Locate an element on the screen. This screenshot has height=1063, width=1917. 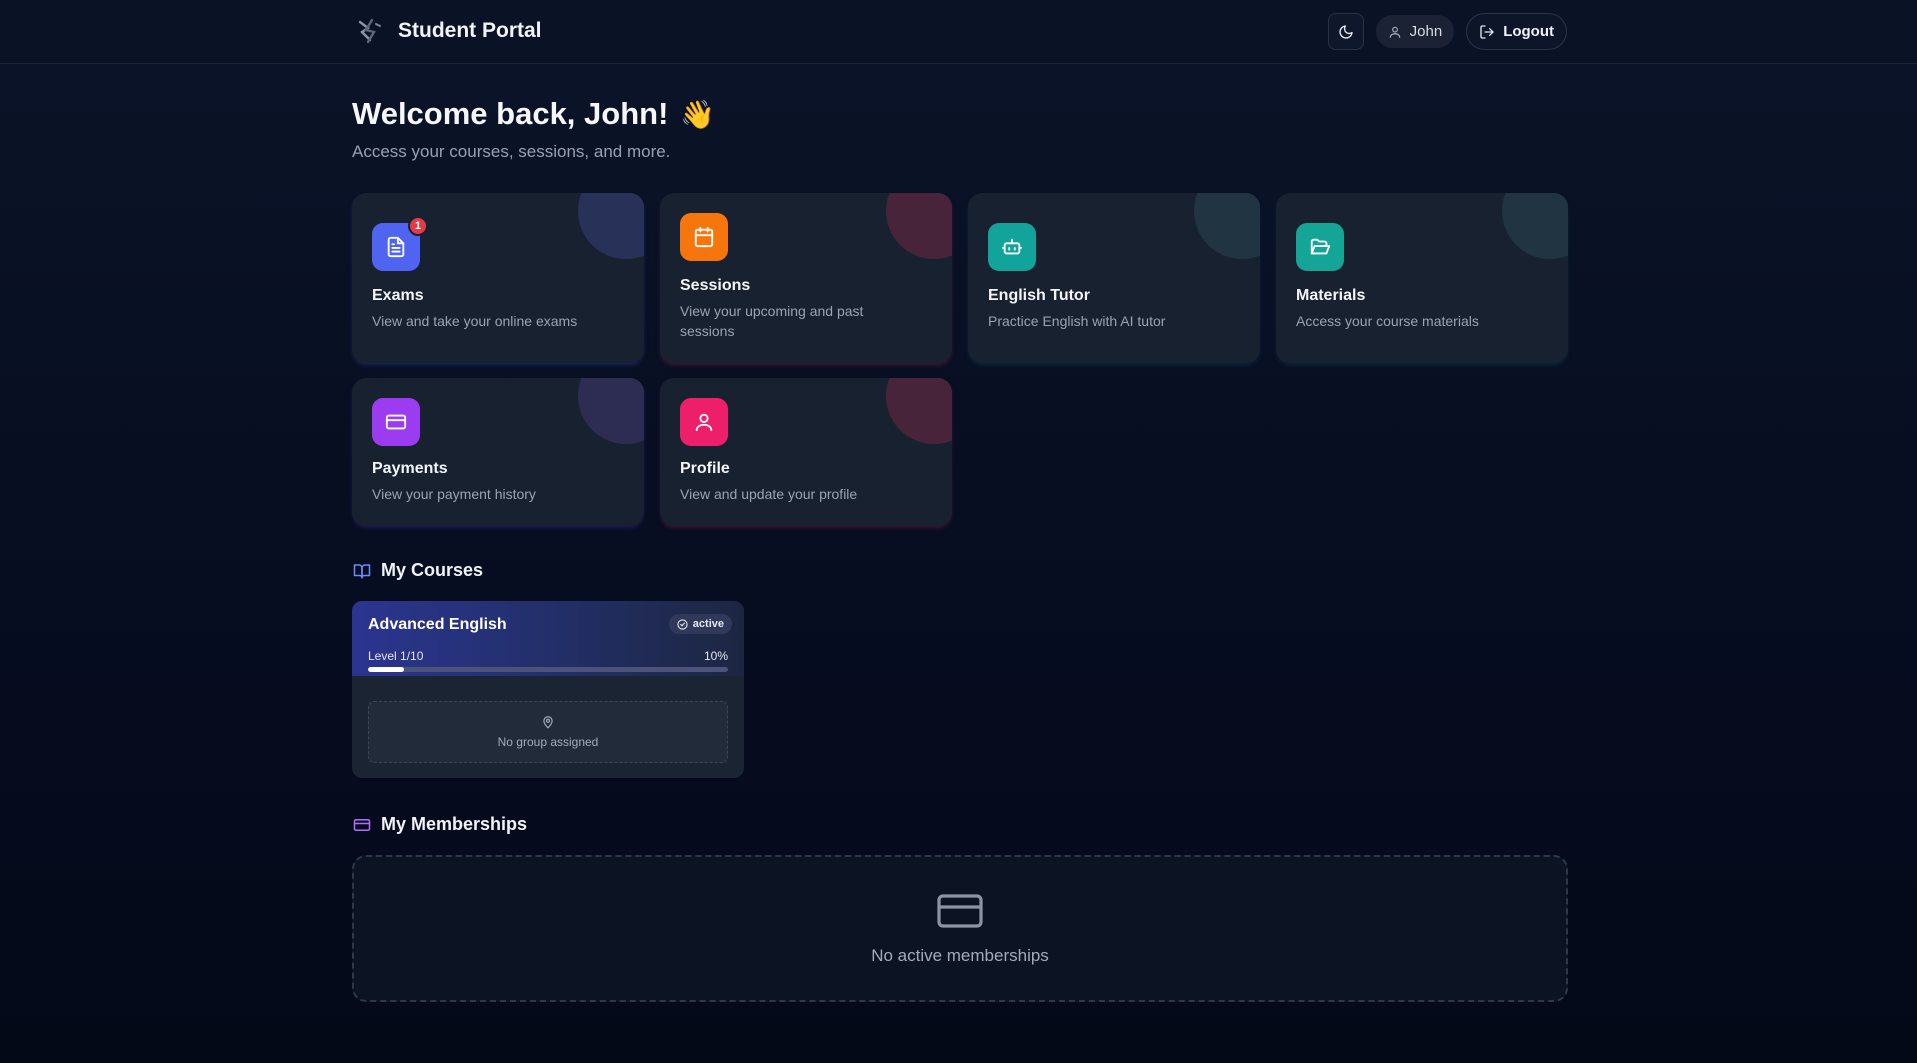
card-description: View your upcoming and past sessions is located at coordinates (772, 321).